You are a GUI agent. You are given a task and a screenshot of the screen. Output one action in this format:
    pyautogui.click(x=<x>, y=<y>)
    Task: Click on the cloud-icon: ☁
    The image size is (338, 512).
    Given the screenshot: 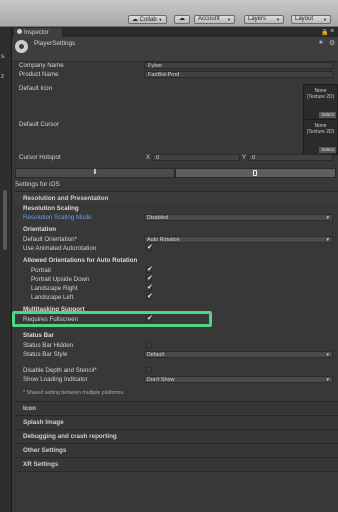 What is the action you would take?
    pyautogui.click(x=182, y=19)
    